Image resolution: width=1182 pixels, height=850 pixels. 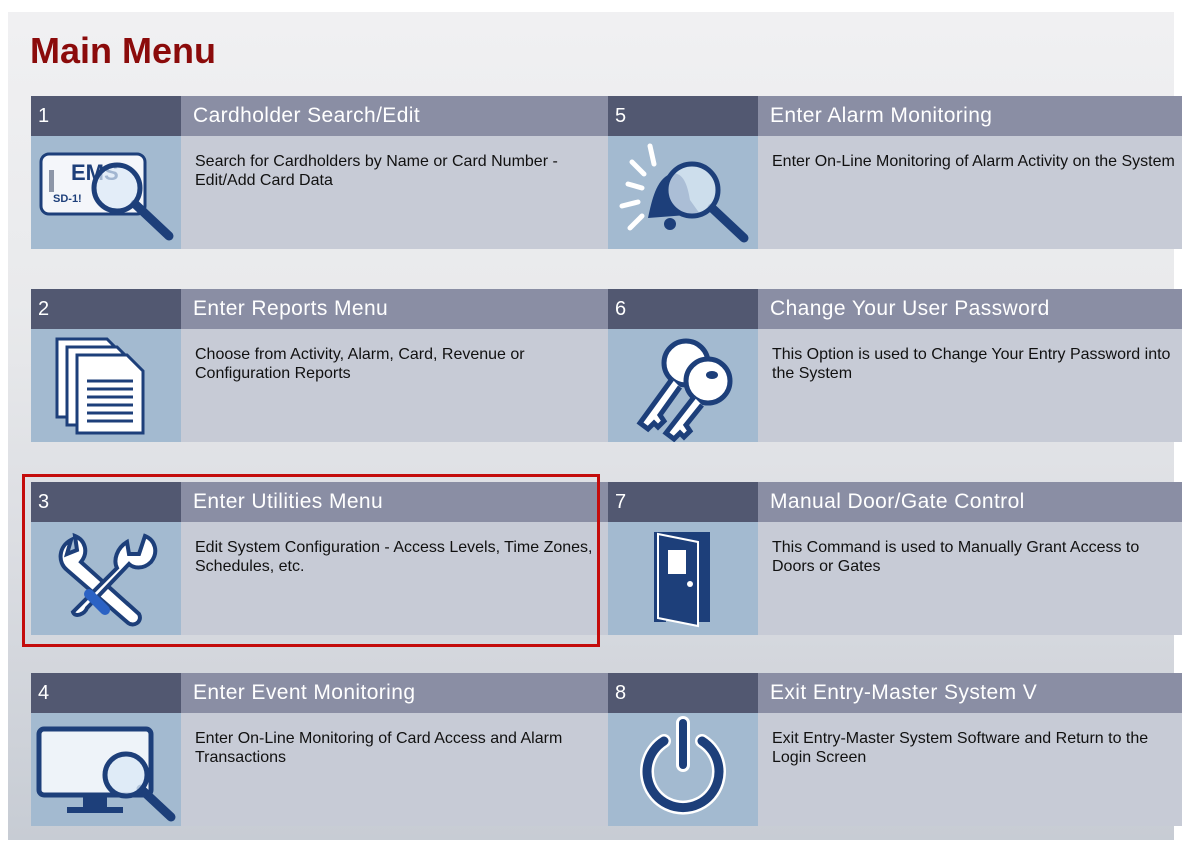 What do you see at coordinates (683, 385) in the screenshot?
I see `keys-icon` at bounding box center [683, 385].